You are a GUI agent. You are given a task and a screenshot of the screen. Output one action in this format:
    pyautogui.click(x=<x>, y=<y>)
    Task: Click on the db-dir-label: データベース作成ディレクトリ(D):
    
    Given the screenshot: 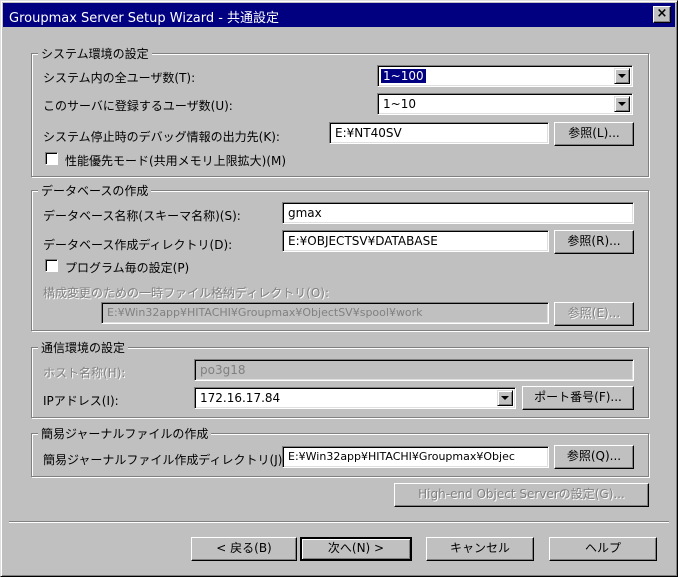 What is the action you would take?
    pyautogui.click(x=138, y=245)
    